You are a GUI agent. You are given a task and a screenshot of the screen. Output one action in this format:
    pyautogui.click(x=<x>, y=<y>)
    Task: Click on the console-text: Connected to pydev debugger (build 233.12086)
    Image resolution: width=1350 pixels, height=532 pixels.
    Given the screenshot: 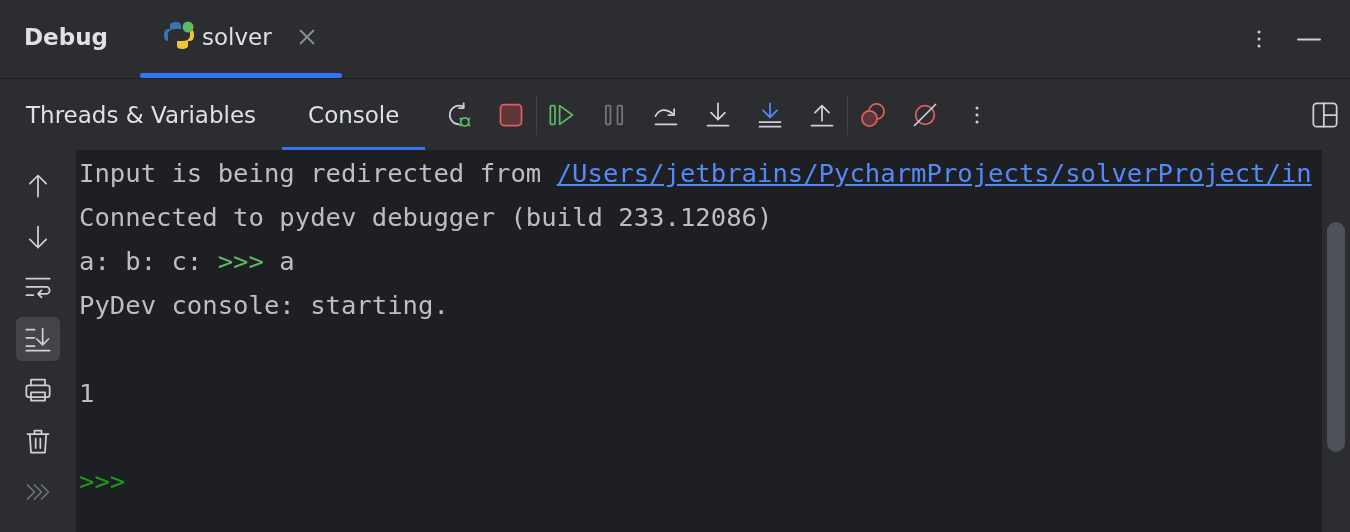 What is the action you would take?
    pyautogui.click(x=426, y=217)
    